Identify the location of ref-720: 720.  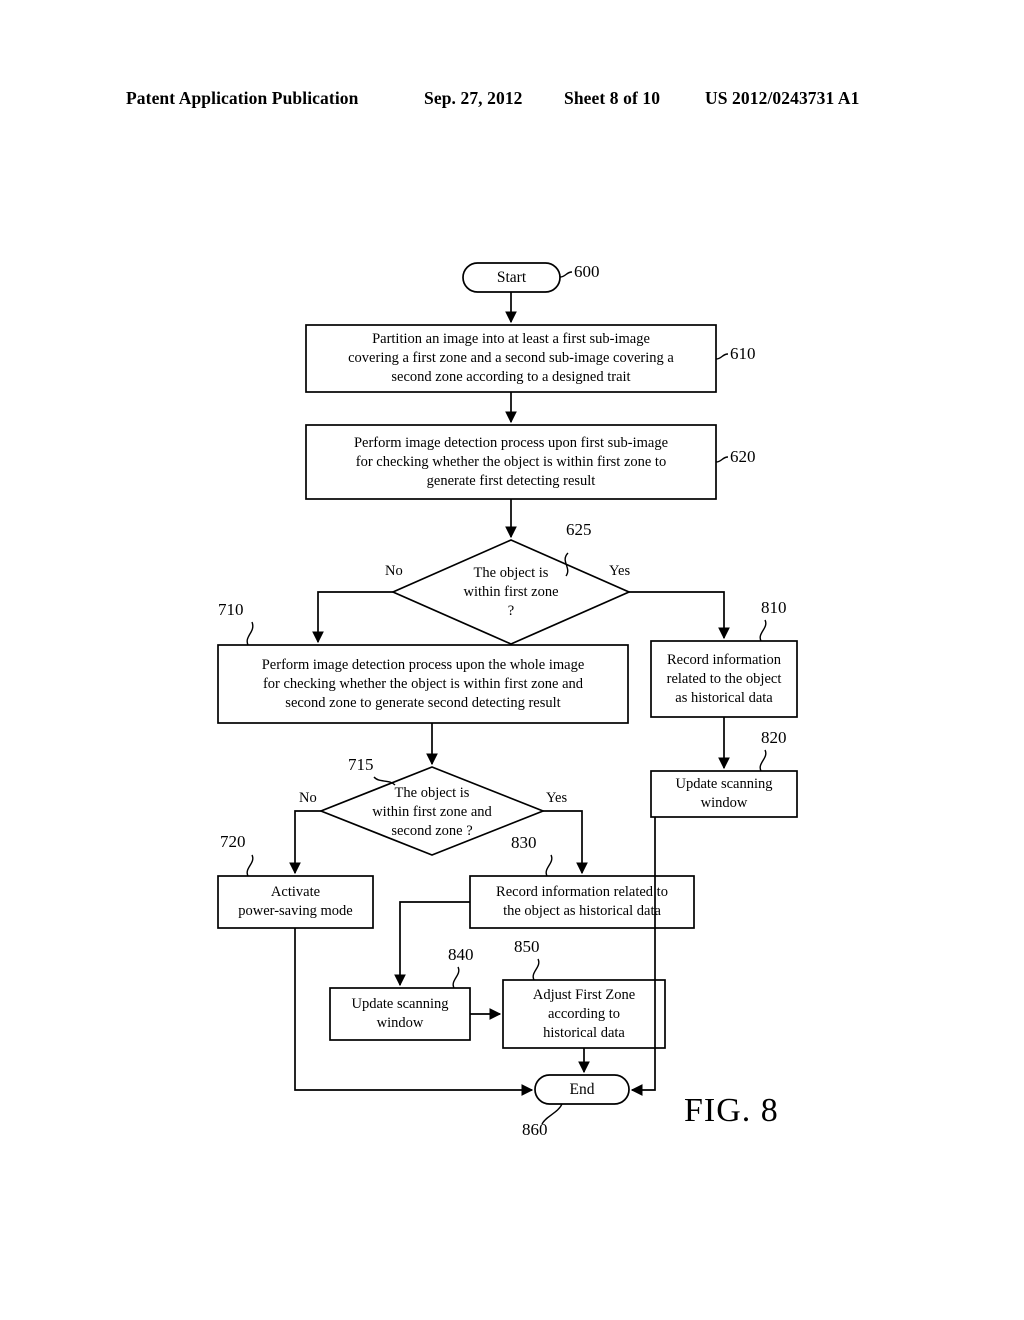
(233, 841).